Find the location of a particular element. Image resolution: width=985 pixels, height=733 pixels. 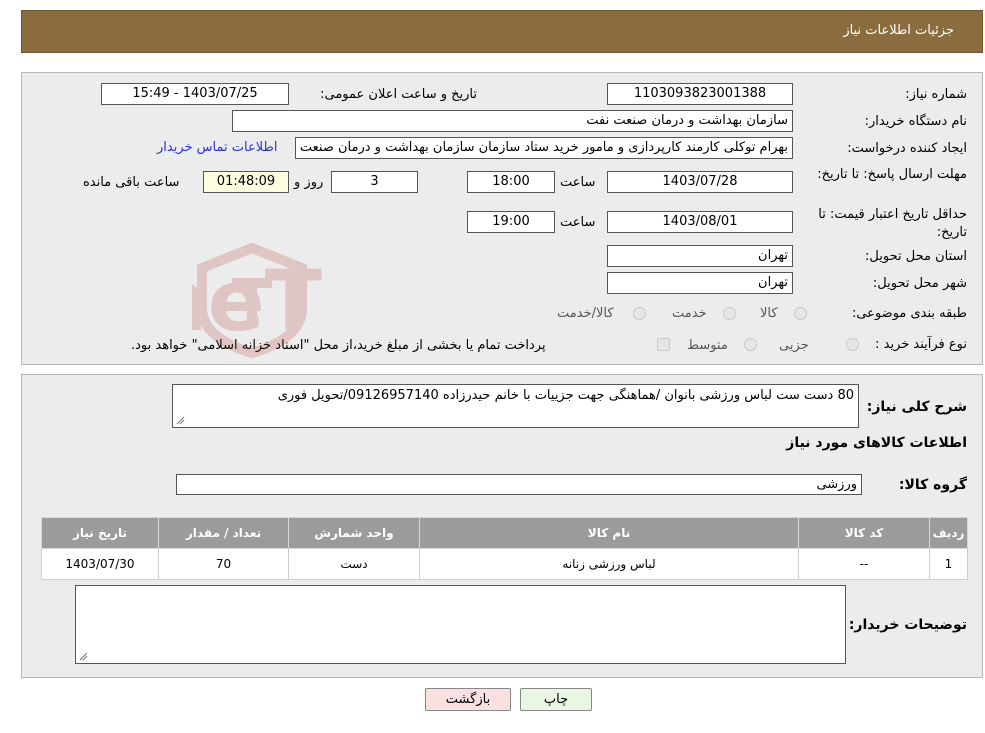

category-label: طبقه بندی موضوعی: is located at coordinates (909, 313).